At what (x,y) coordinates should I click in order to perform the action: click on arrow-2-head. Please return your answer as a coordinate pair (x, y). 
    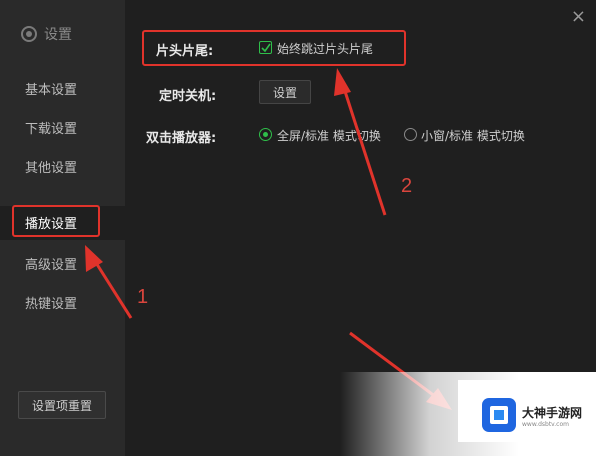
    Looking at the image, I should click on (342, 82).